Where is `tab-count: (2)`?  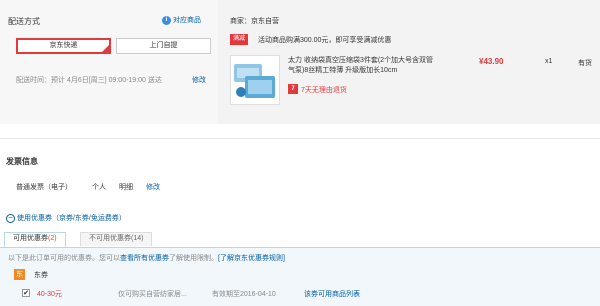
tab-count: (2) is located at coordinates (52, 238).